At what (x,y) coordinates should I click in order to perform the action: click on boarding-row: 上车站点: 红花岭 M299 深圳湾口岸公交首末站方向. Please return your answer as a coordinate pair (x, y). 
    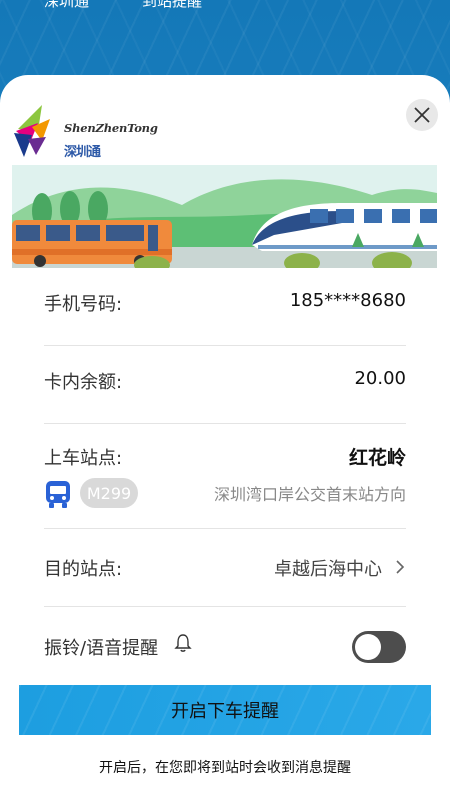
    Looking at the image, I should click on (225, 476).